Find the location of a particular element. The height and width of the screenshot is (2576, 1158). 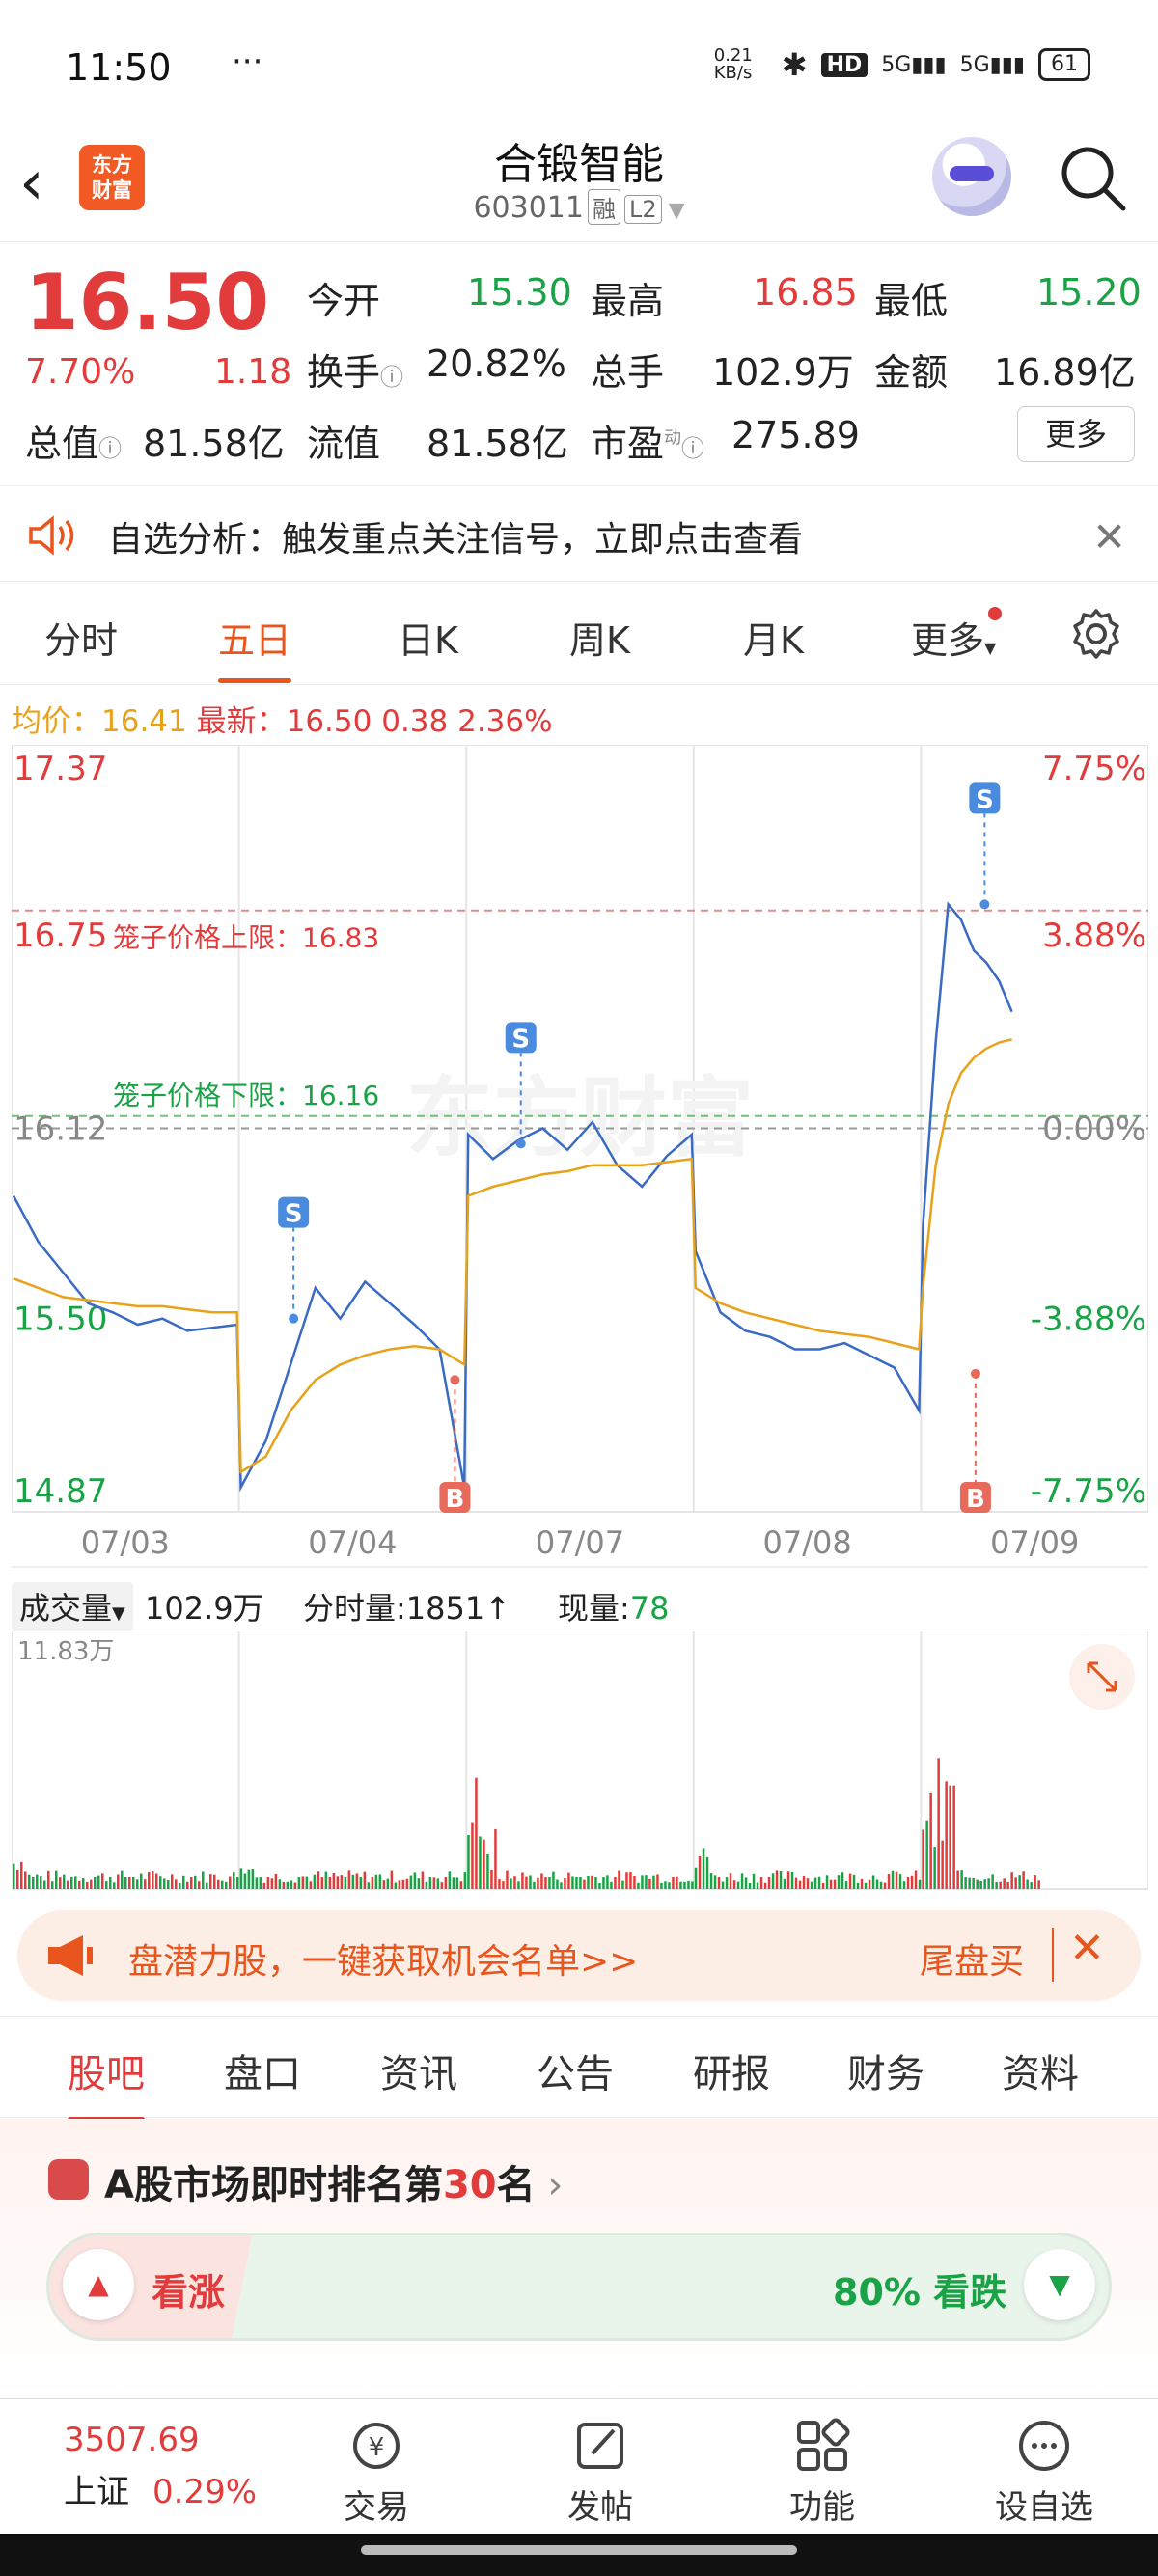

index-value: 3507.69 is located at coordinates (132, 2440).